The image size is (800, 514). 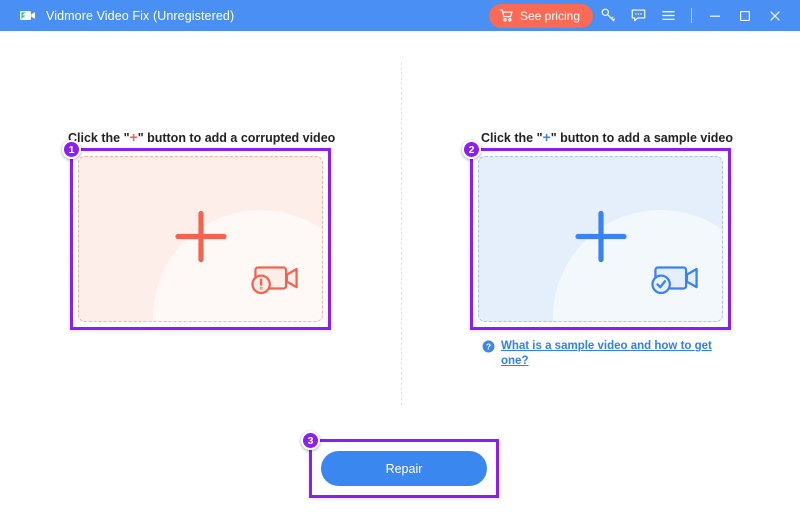 I want to click on camcorder-check-icon, so click(x=676, y=280).